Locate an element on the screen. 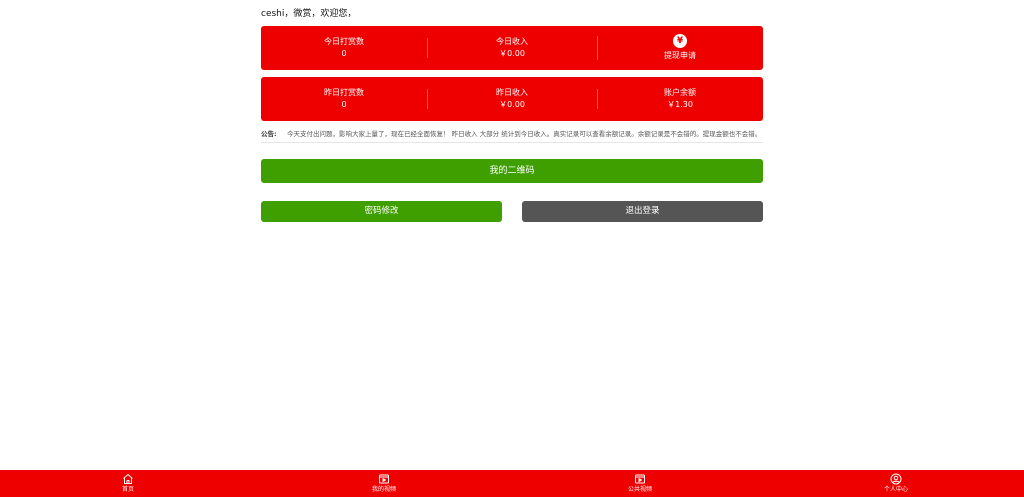 The height and width of the screenshot is (497, 1024). logout-button: 退出登录 is located at coordinates (642, 211).